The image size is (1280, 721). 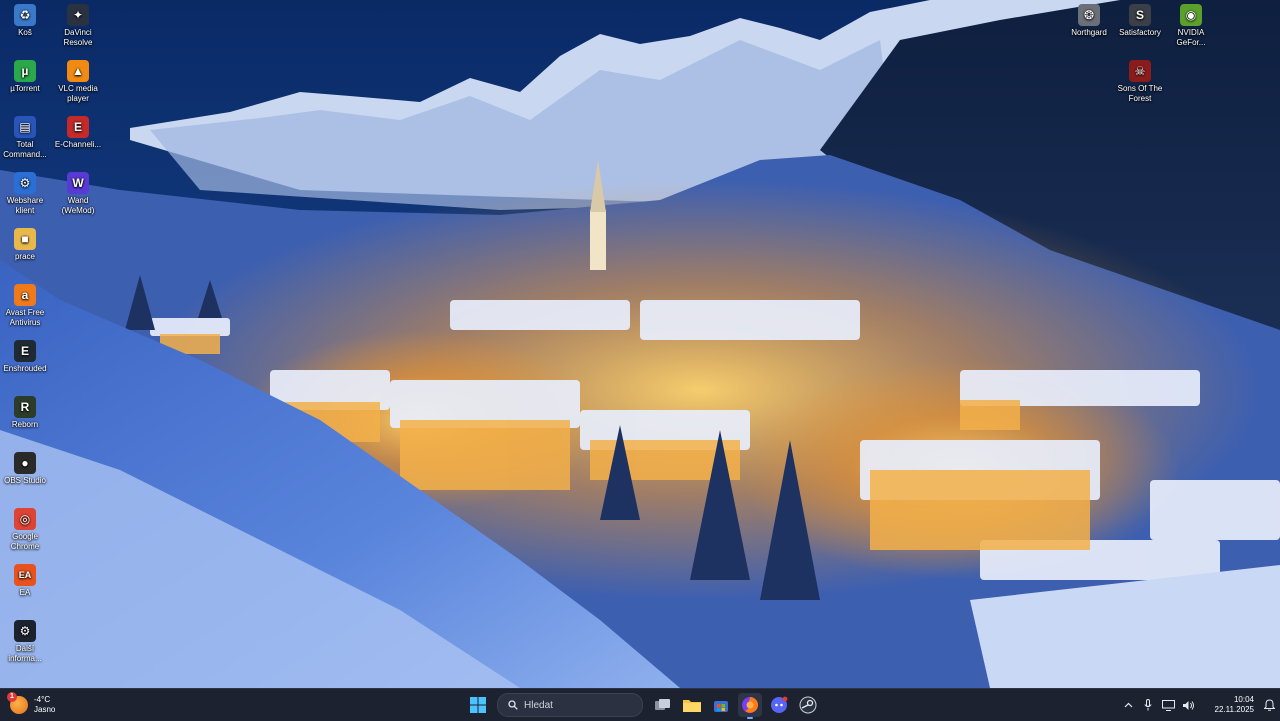 I want to click on avast-icon: a, so click(x=25, y=295).